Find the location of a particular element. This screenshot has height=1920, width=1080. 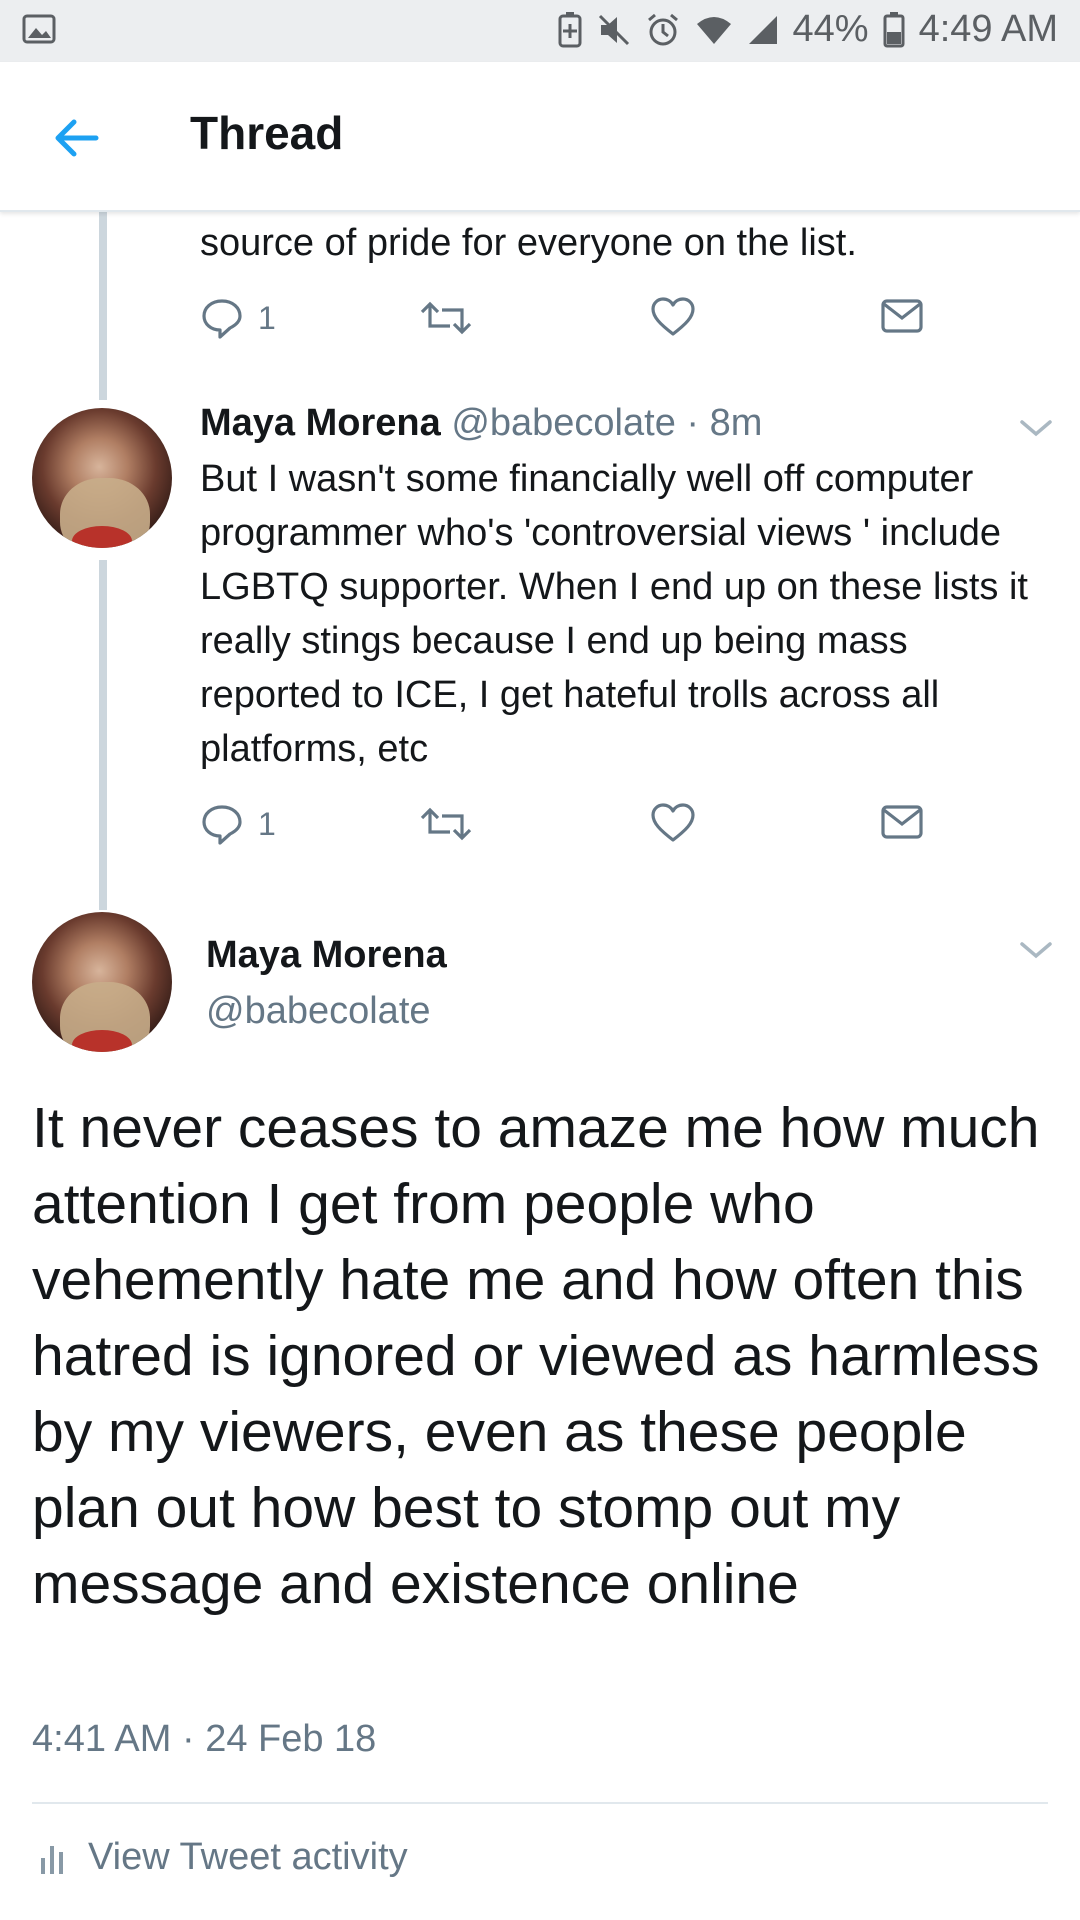

signal-icon is located at coordinates (763, 30).